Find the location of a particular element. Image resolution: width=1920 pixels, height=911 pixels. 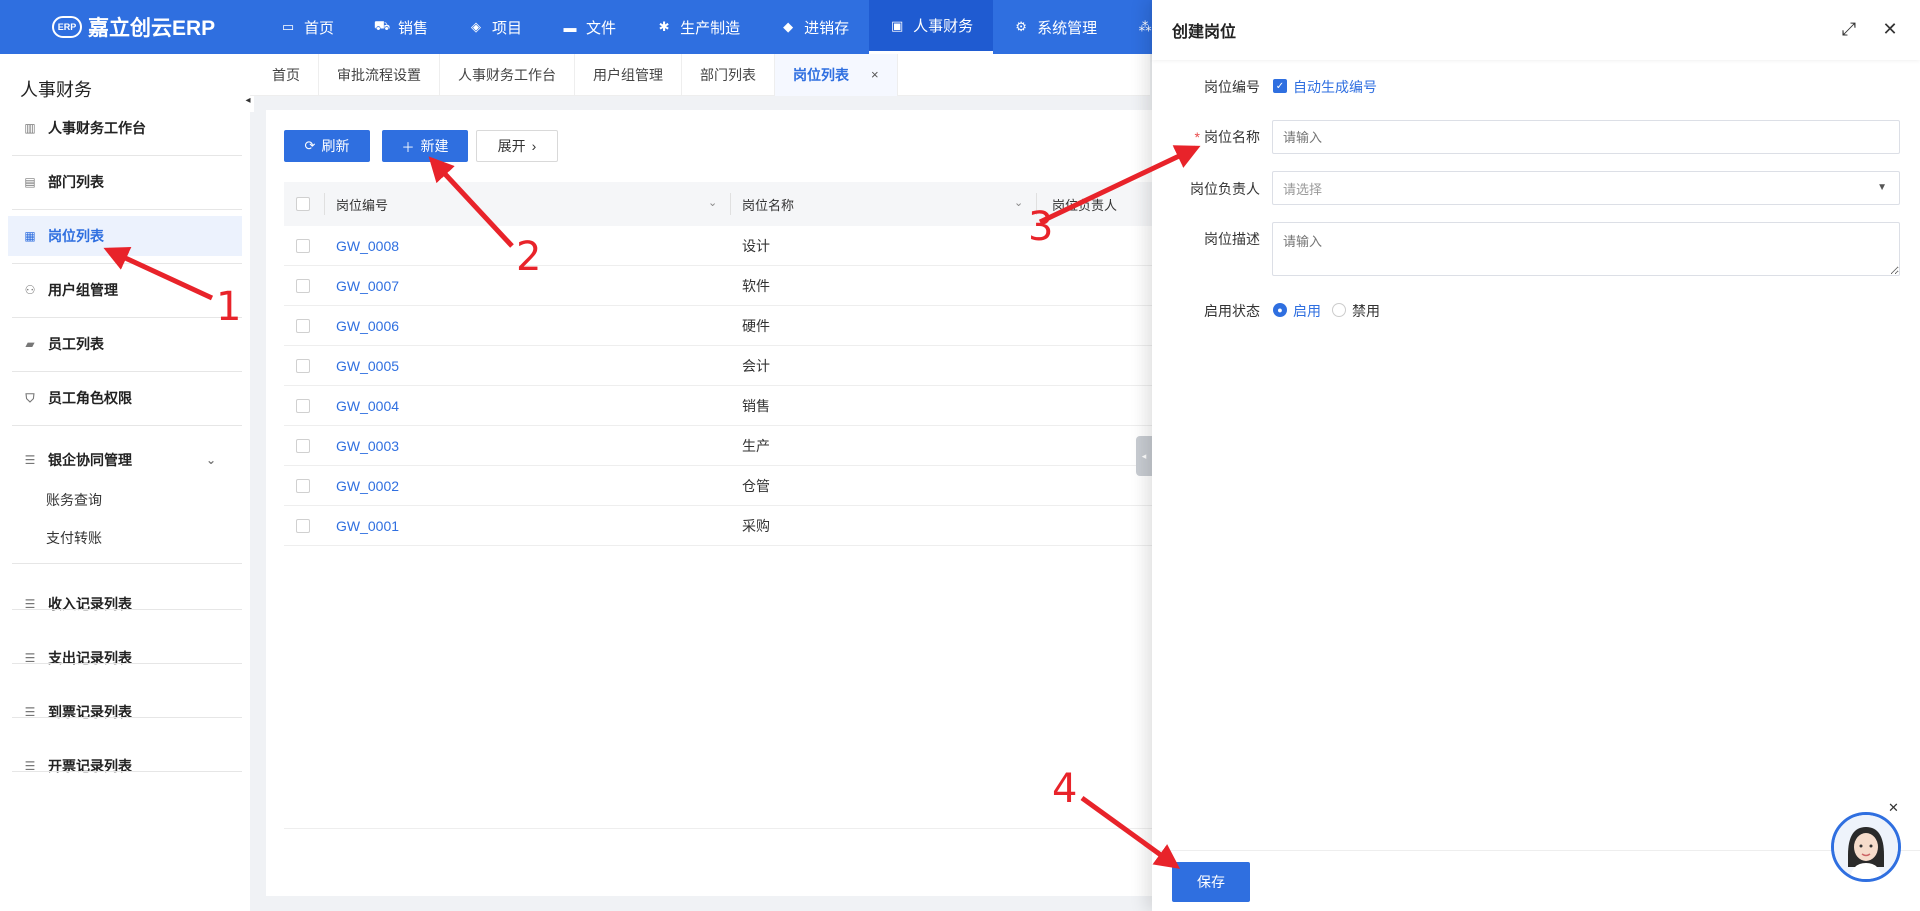

sidebar-item-invoice-received: ☰ 到票记录列表 is located at coordinates (125, 712).